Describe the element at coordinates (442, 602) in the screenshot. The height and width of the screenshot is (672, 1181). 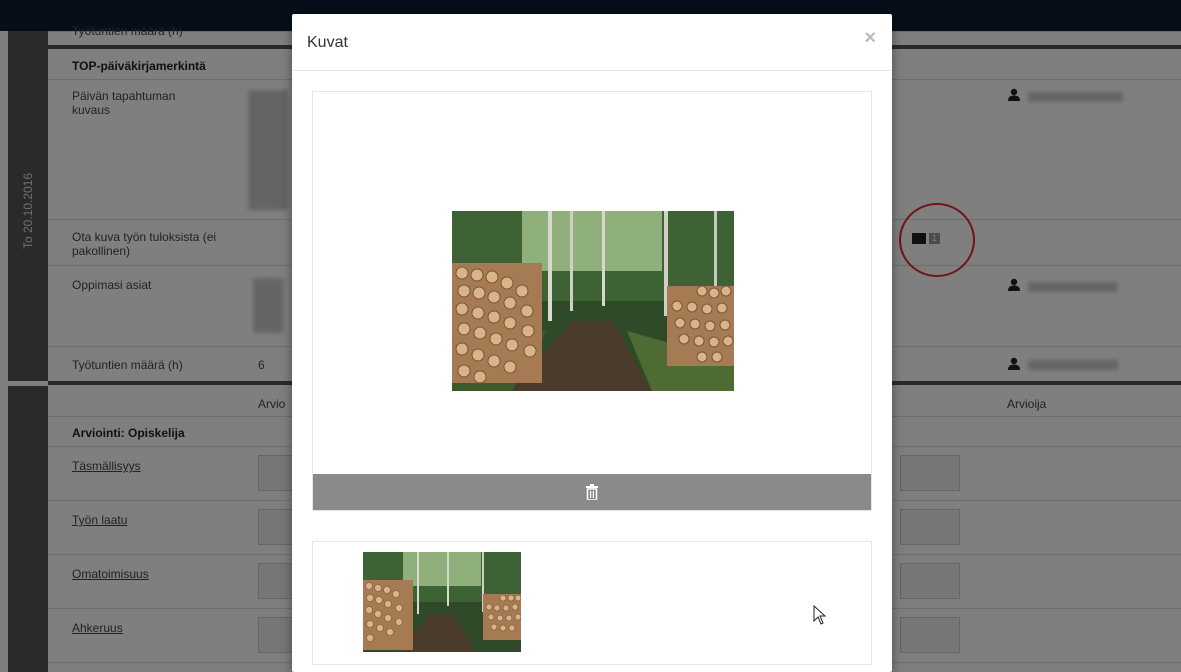
I see `image-thumbnail` at that location.